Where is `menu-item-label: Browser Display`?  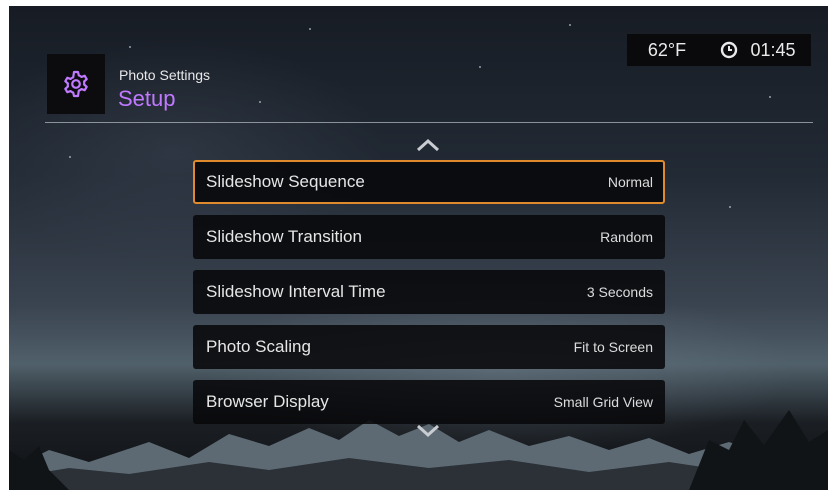
menu-item-label: Browser Display is located at coordinates (267, 401).